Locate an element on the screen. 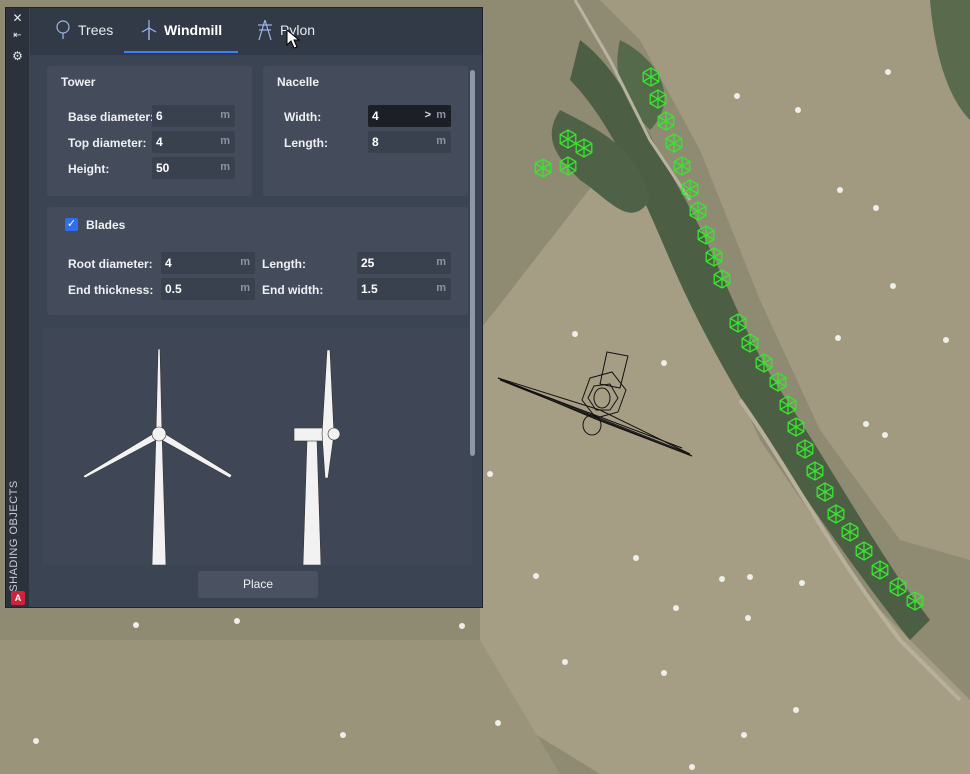 The image size is (970, 774). front-hub is located at coordinates (159, 434).